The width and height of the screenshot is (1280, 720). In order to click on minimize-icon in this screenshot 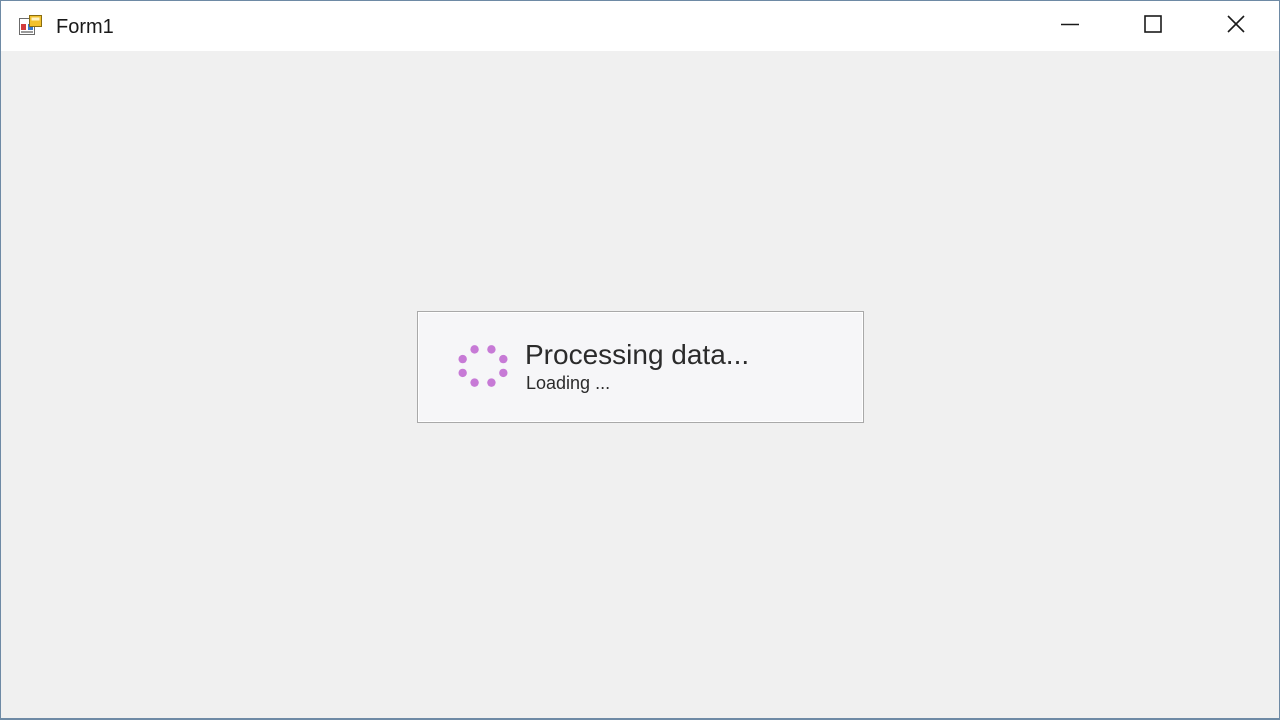, I will do `click(1070, 26)`.